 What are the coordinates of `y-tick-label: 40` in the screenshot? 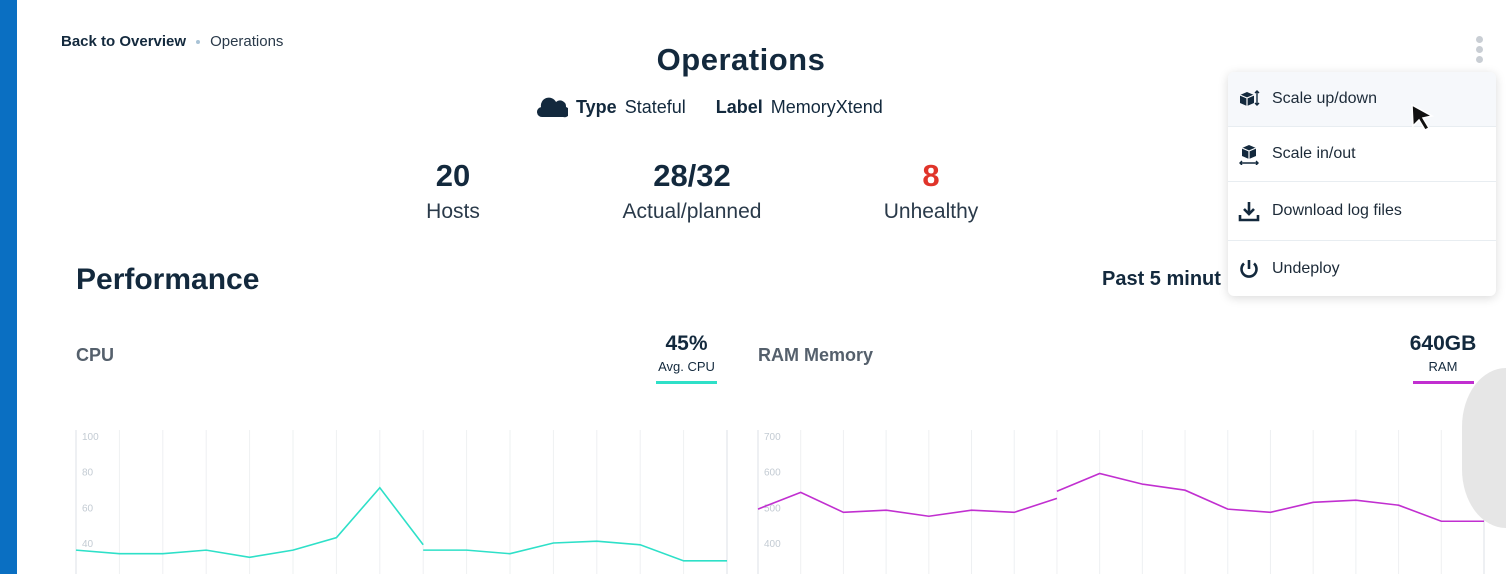 It's located at (88, 544).